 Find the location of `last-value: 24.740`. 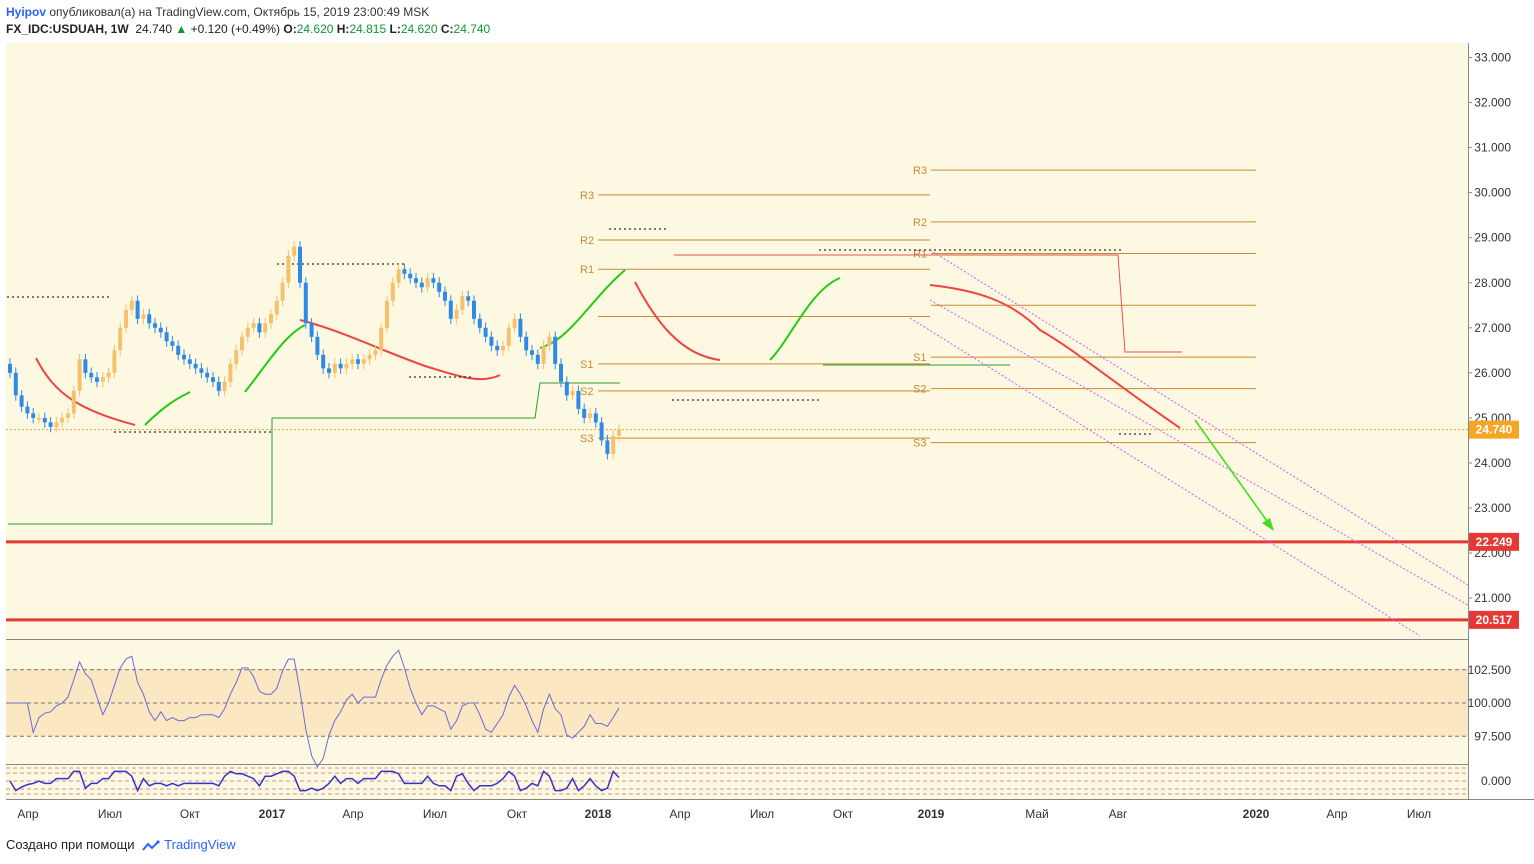

last-value: 24.740 is located at coordinates (154, 29).